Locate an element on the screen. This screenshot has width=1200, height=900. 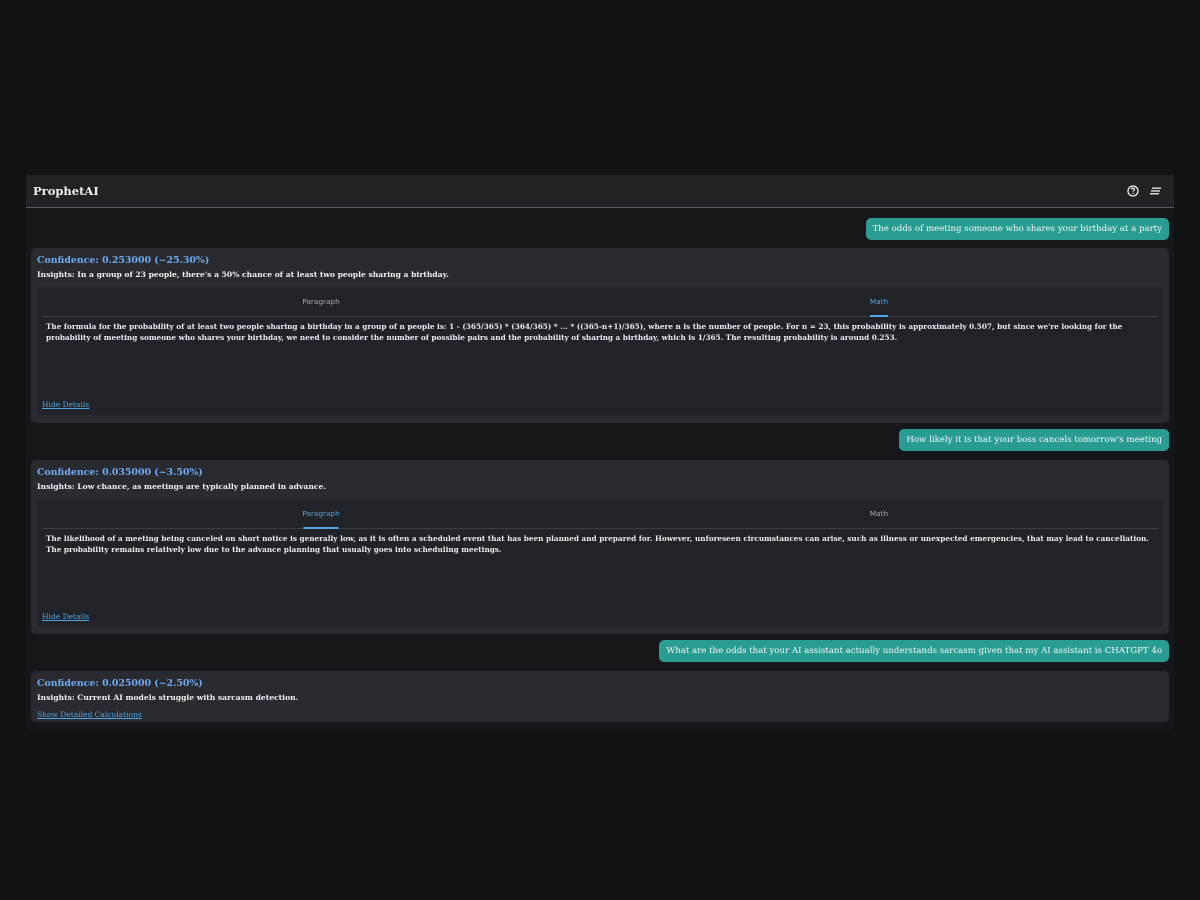
top-bar: ProphetAI is located at coordinates (600, 191).